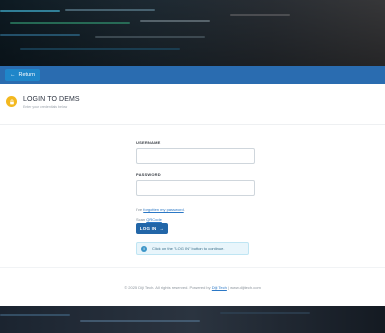  I want to click on qrcode-link: QRCode, so click(154, 219).